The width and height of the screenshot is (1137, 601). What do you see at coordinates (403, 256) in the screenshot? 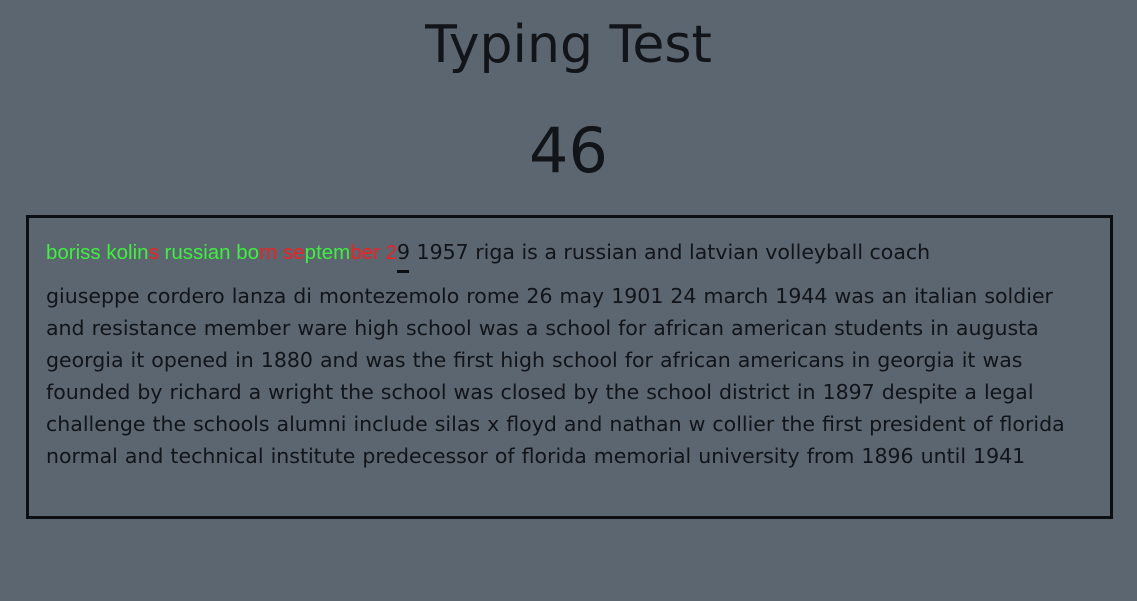
I see `cursor-character: 9` at bounding box center [403, 256].